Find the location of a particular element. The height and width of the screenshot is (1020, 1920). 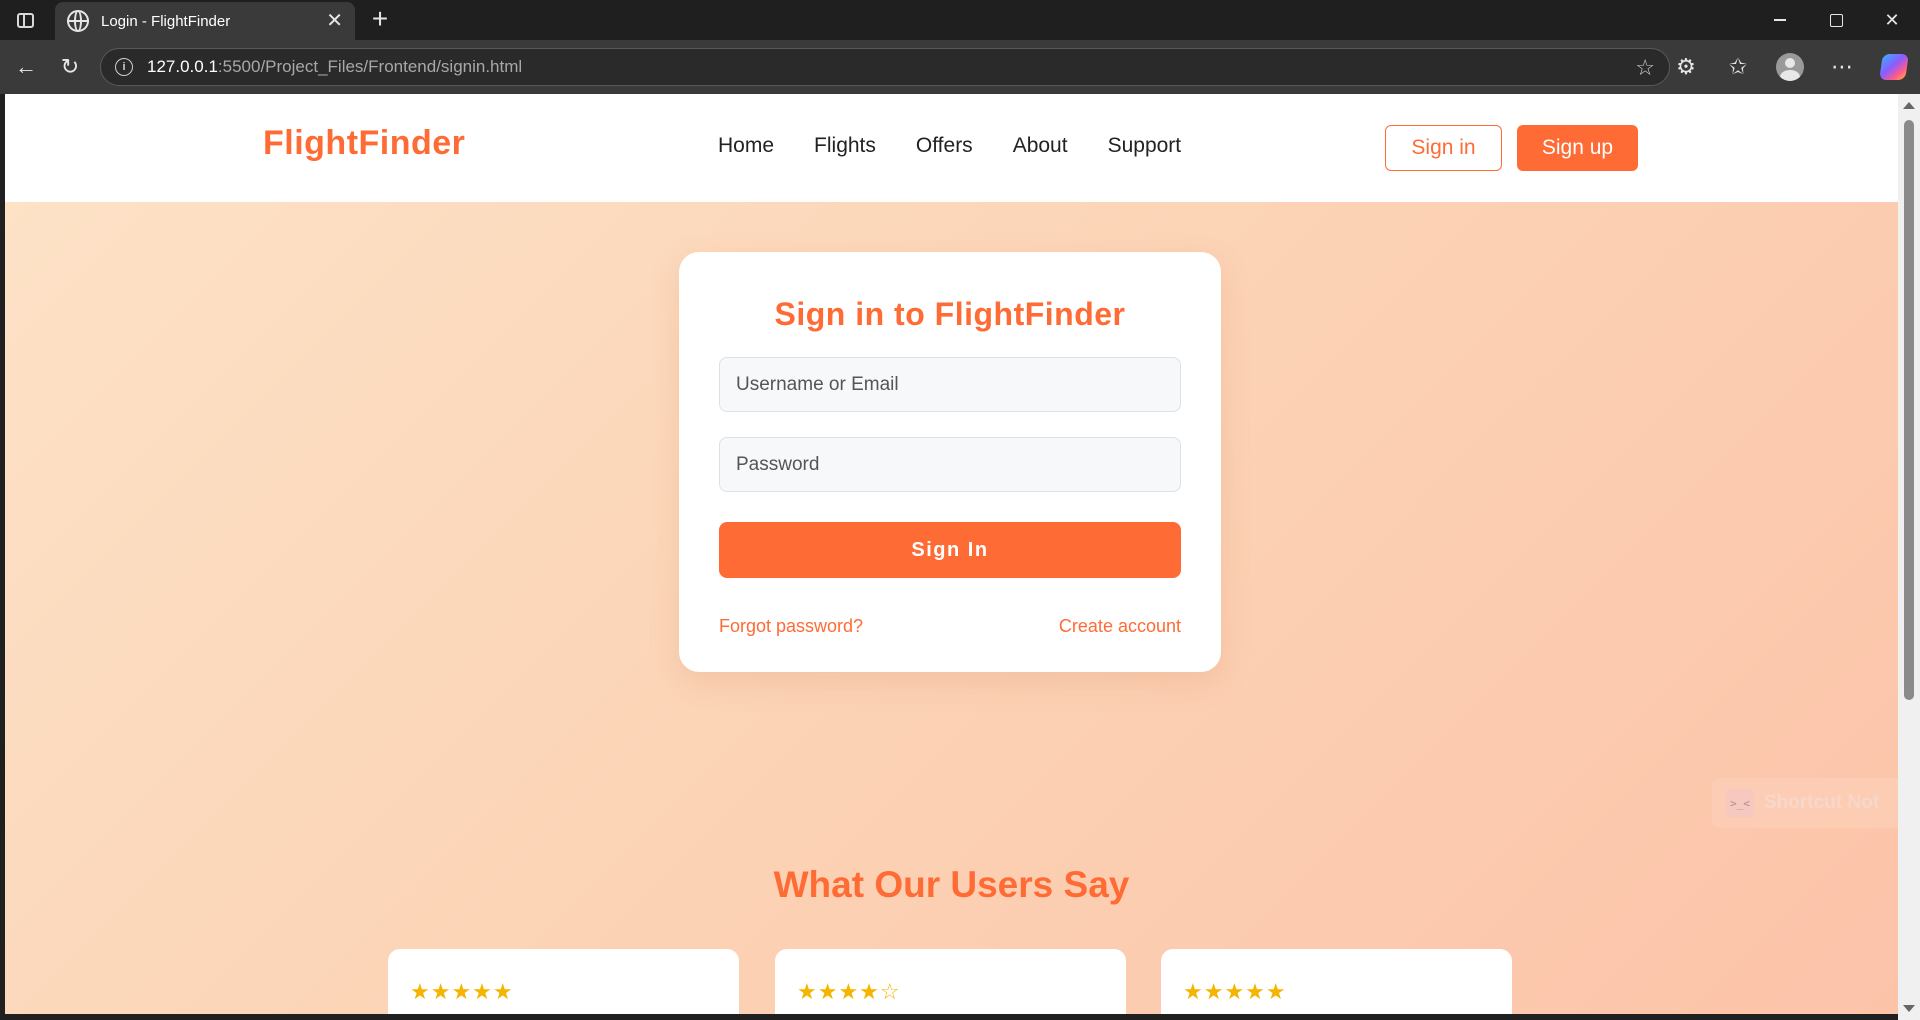

site-logo: FlightFinder is located at coordinates (364, 143).